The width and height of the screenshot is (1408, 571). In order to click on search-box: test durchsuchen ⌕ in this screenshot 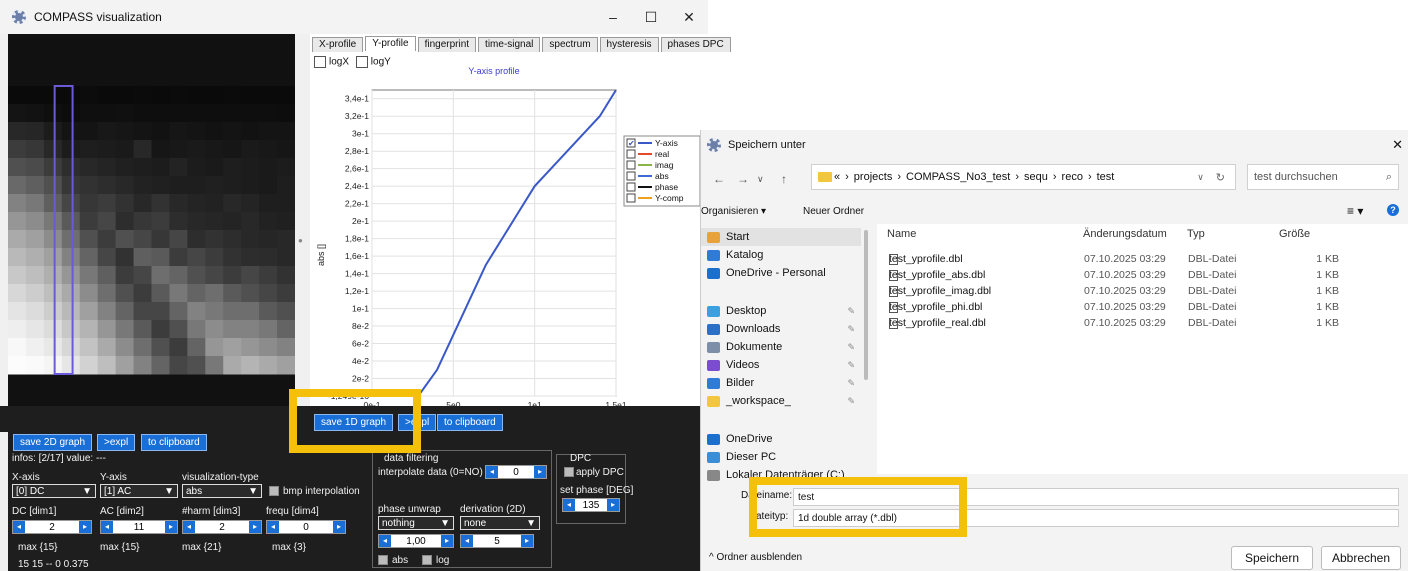, I will do `click(1323, 177)`.